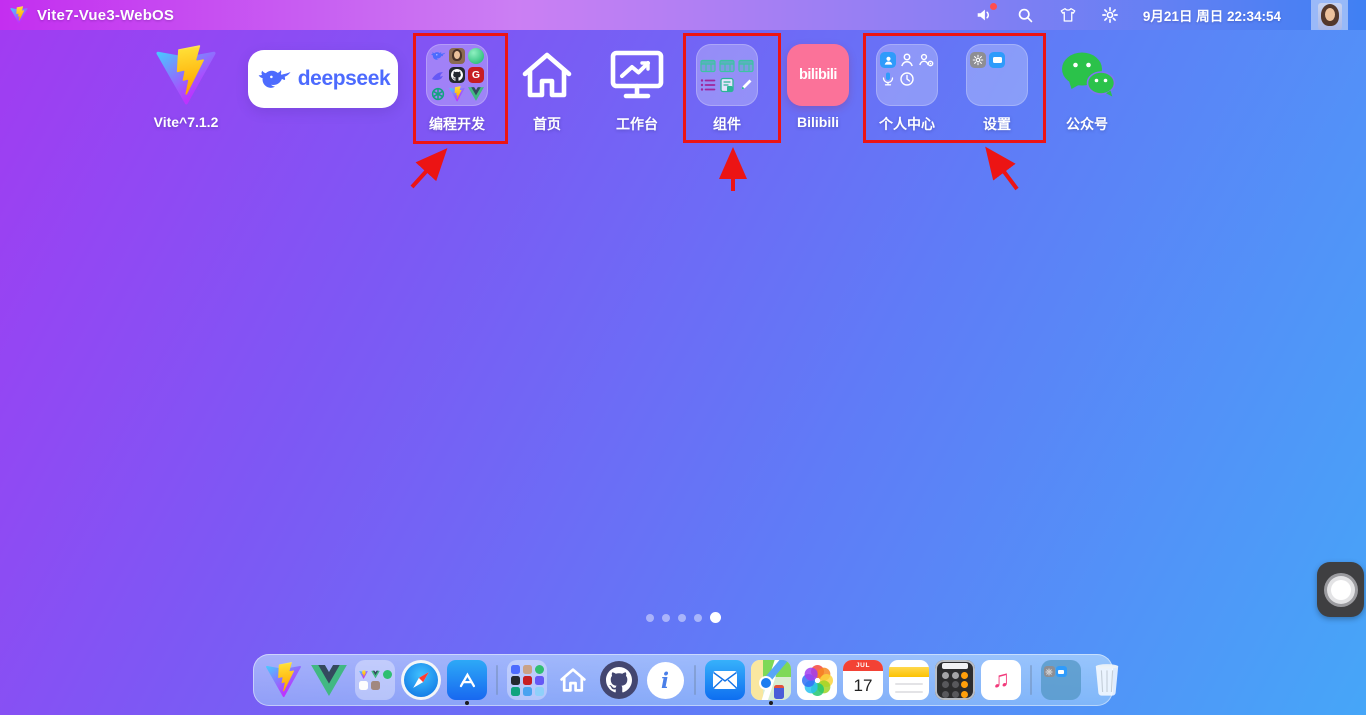  Describe the element at coordinates (1212, 15) in the screenshot. I see `clock-datetime: 9月21日 周日 22:34:54` at that location.